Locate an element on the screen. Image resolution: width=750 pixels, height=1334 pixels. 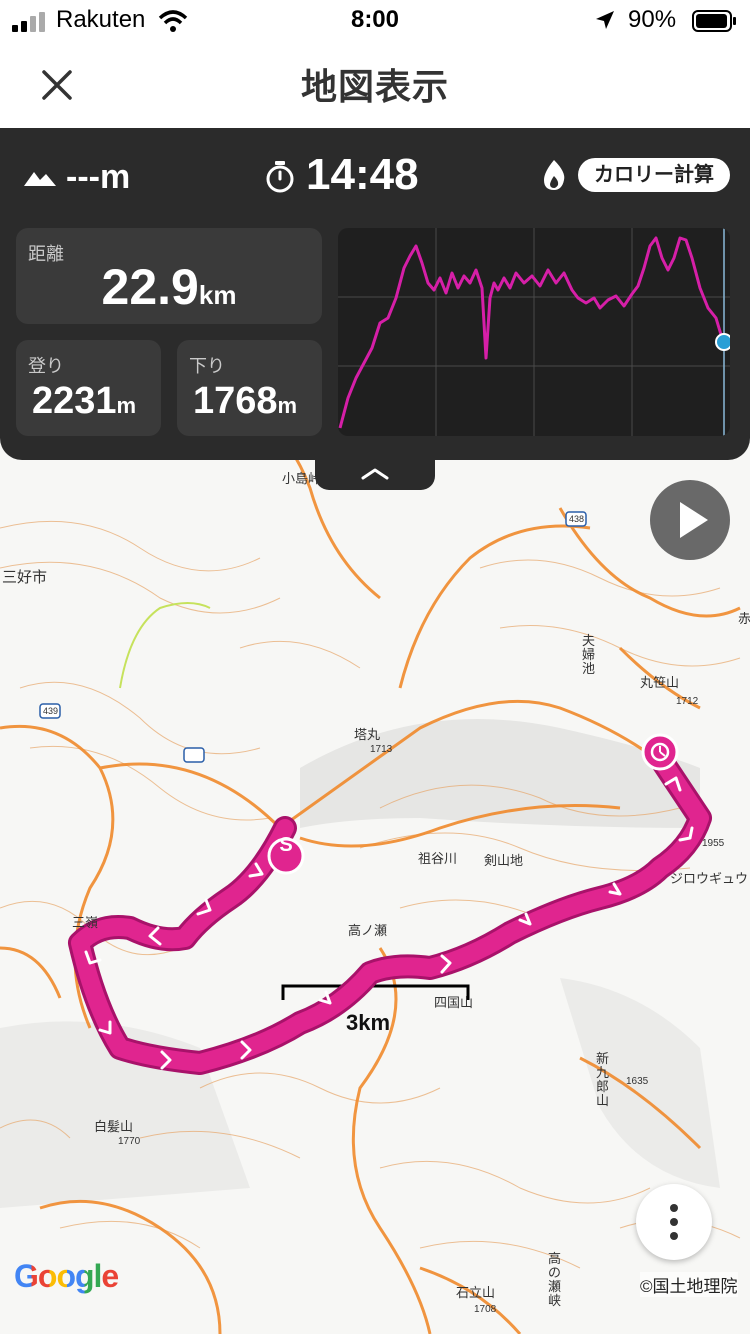
page-title: 地図表示 is located at coordinates (374, 86).